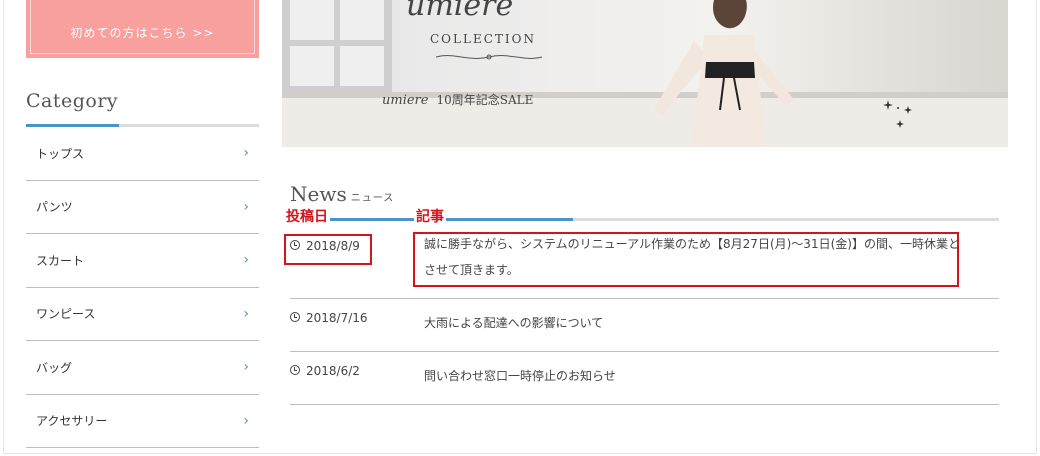 This screenshot has width=1040, height=456. I want to click on news-item-date-text: 2018/6/2, so click(333, 371).